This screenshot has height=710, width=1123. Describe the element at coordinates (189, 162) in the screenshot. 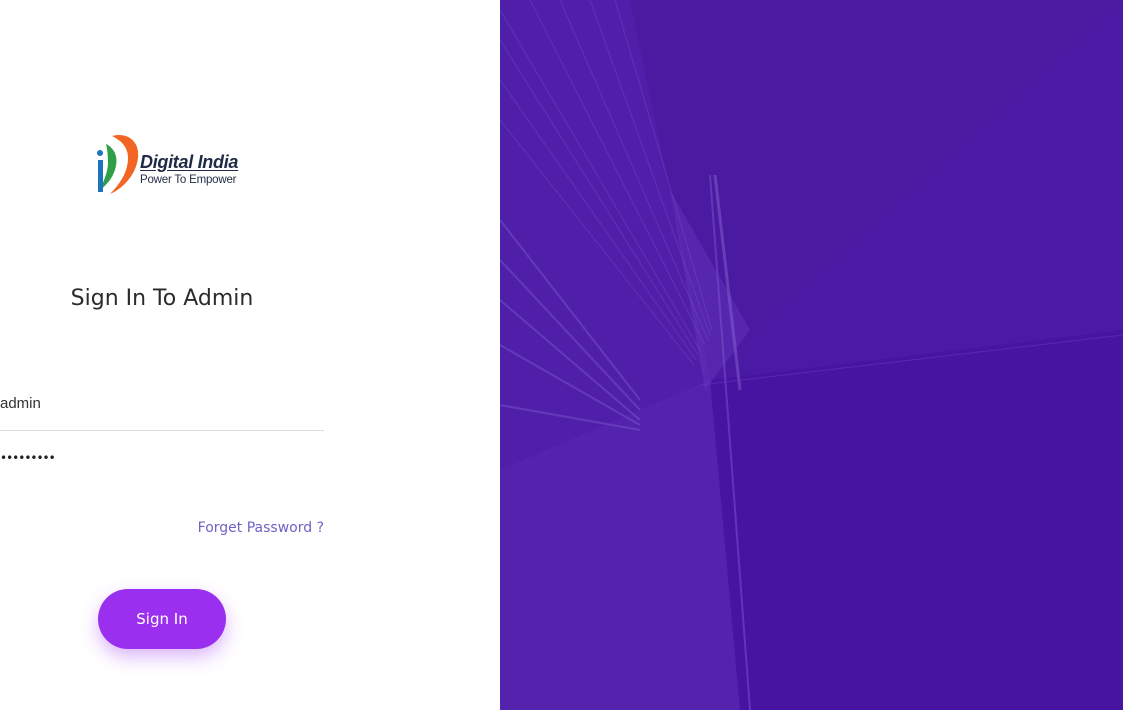

I see `logo-title: Digital India` at that location.